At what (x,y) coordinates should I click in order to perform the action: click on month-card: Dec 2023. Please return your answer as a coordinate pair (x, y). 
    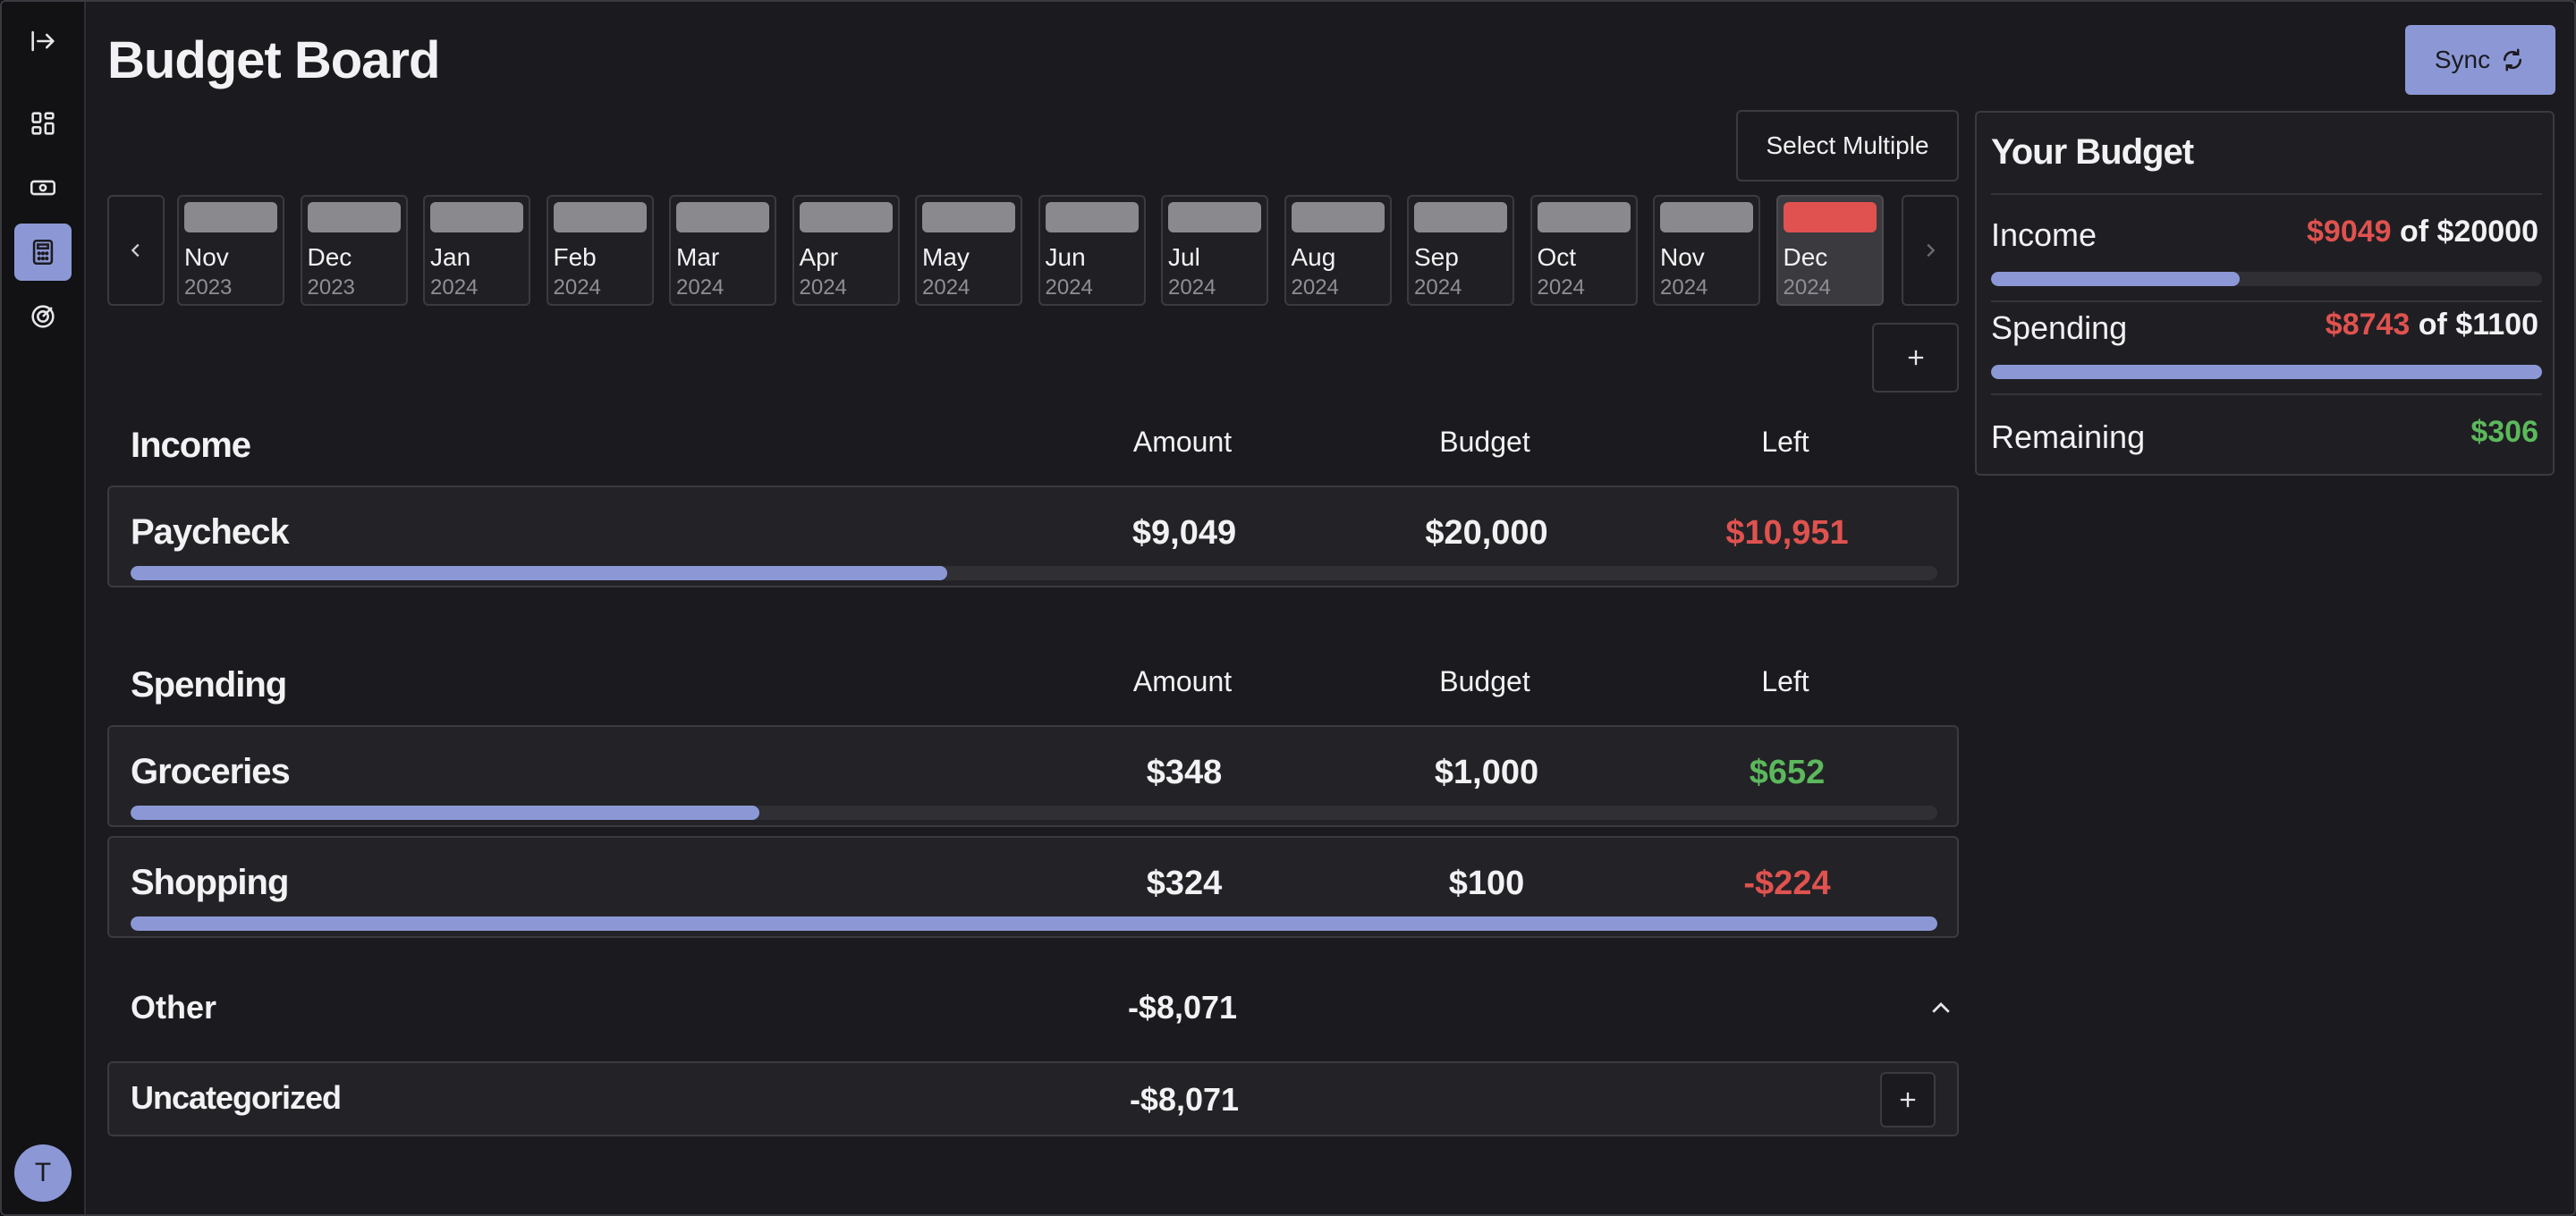
    Looking at the image, I should click on (354, 250).